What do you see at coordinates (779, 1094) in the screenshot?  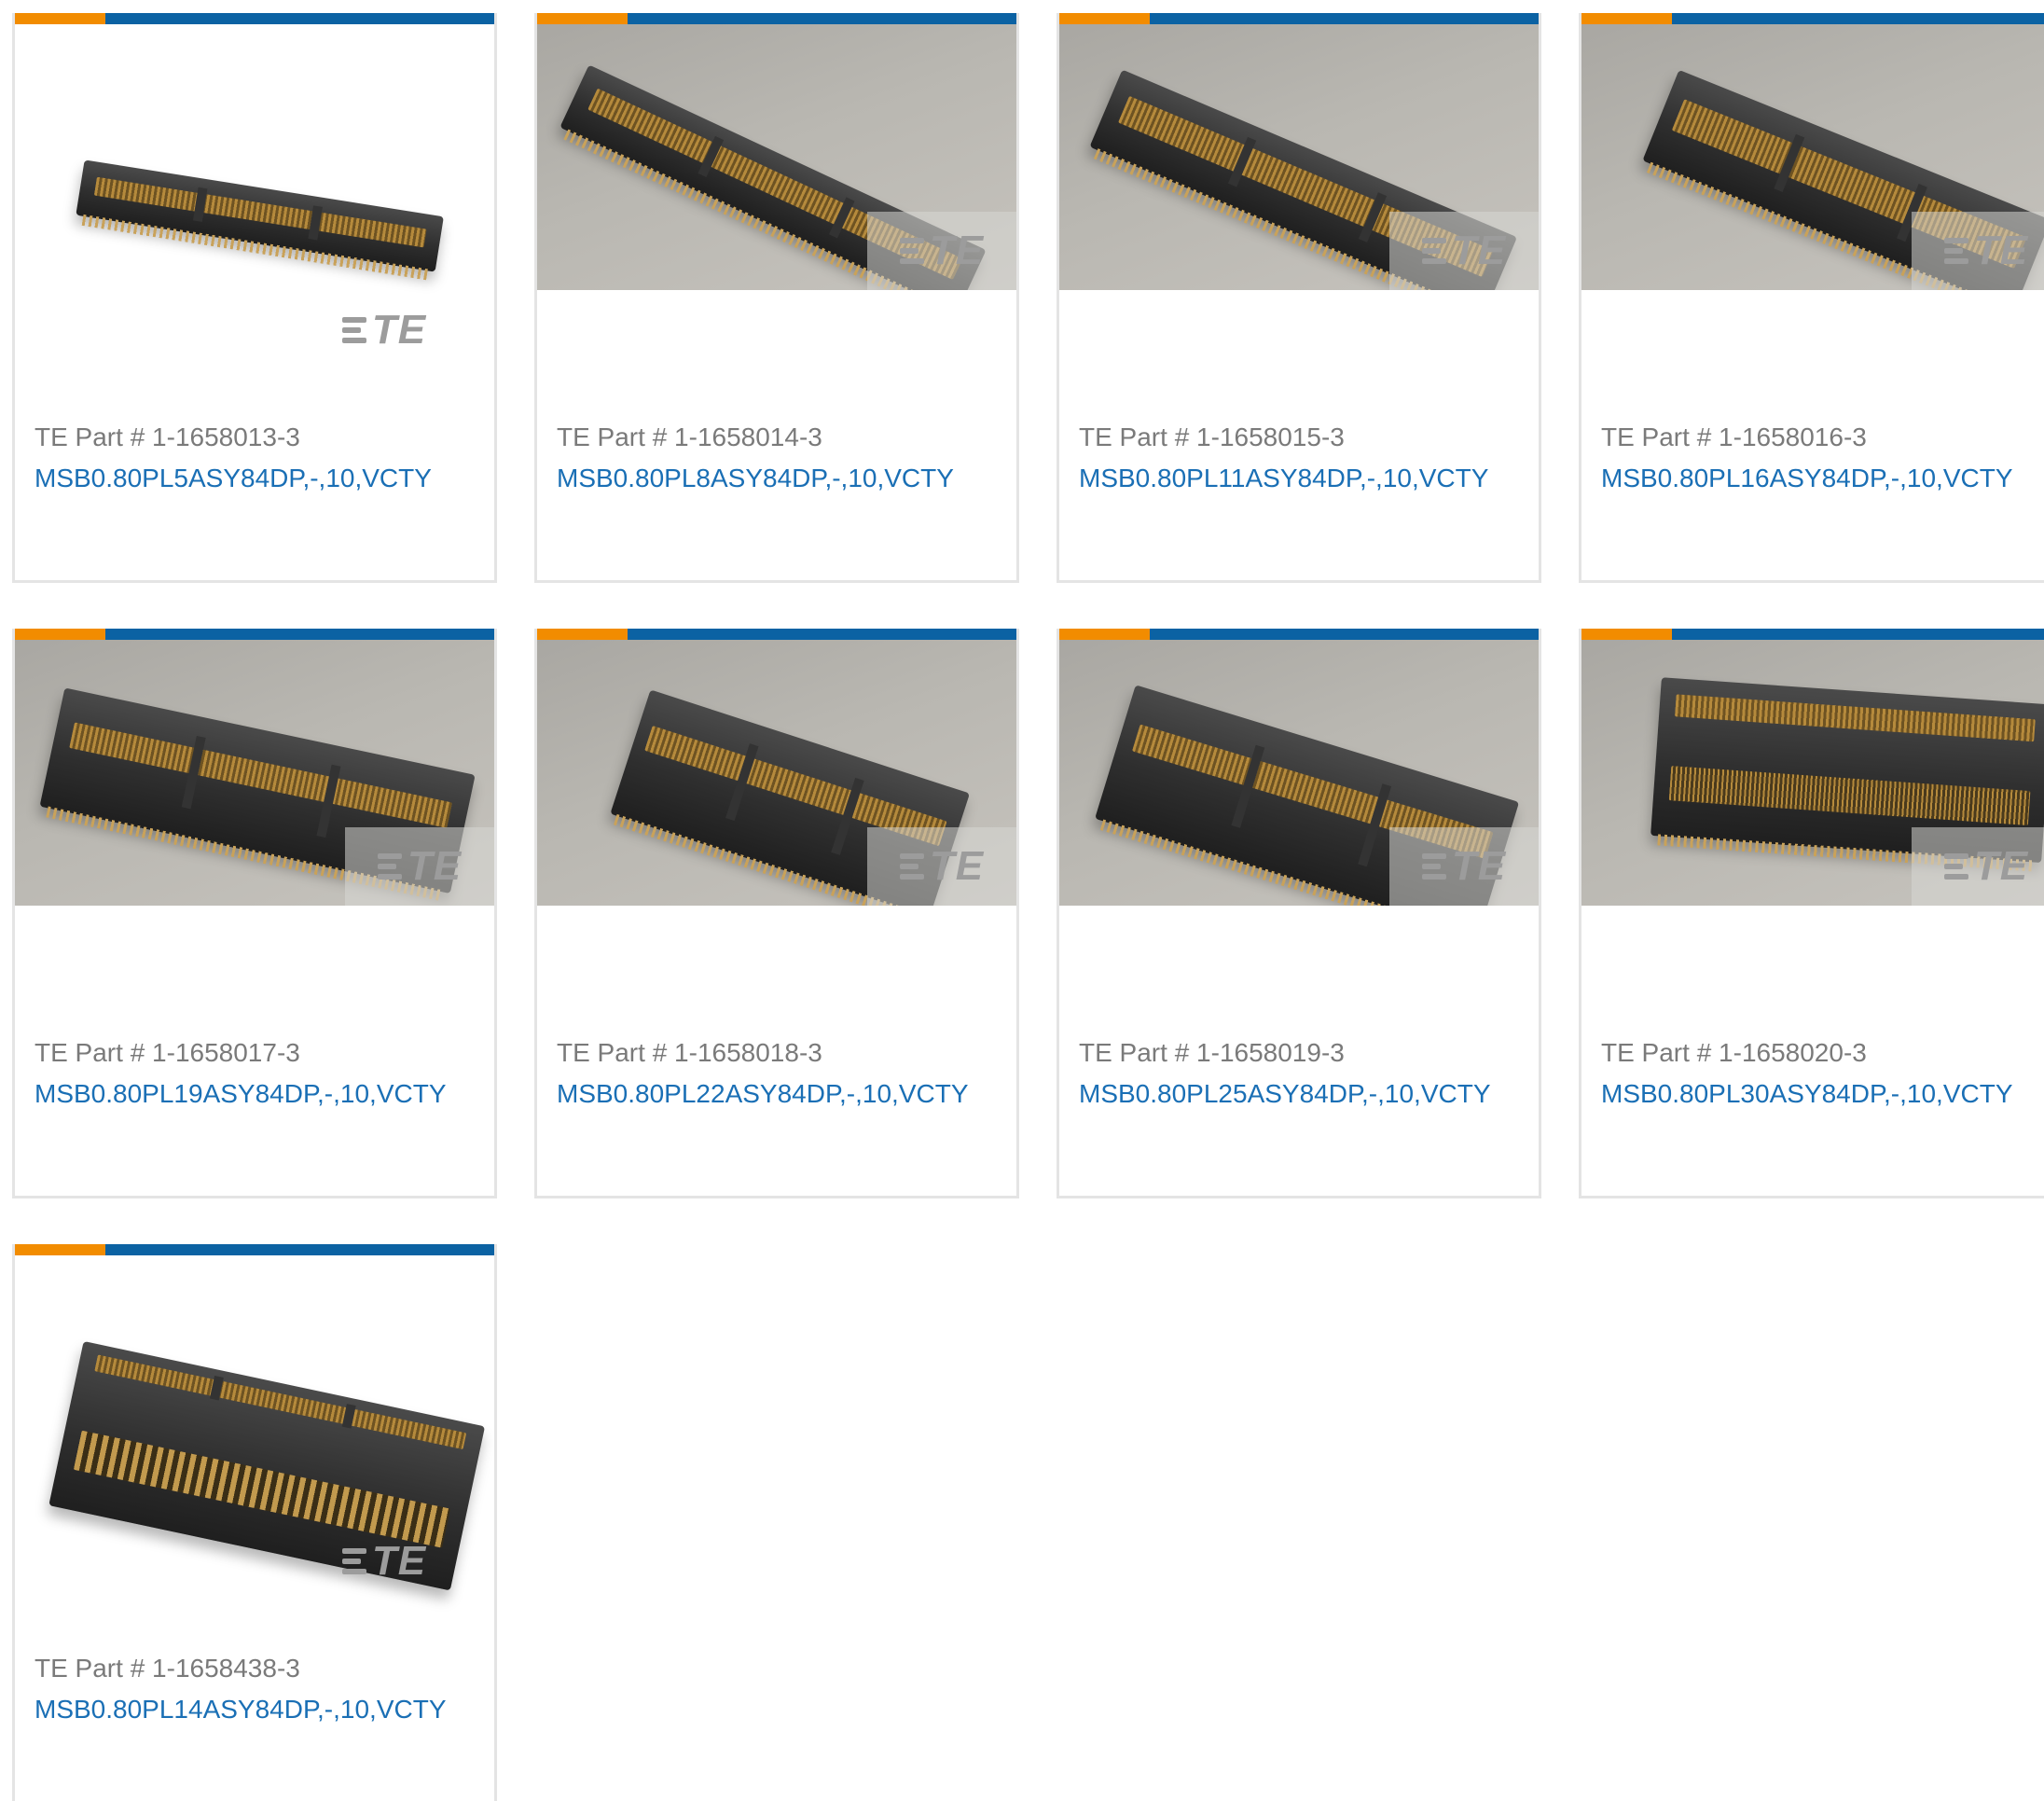 I see `product-description-link: MSB0.80PL22ASY84DP,-,10,VCTY` at bounding box center [779, 1094].